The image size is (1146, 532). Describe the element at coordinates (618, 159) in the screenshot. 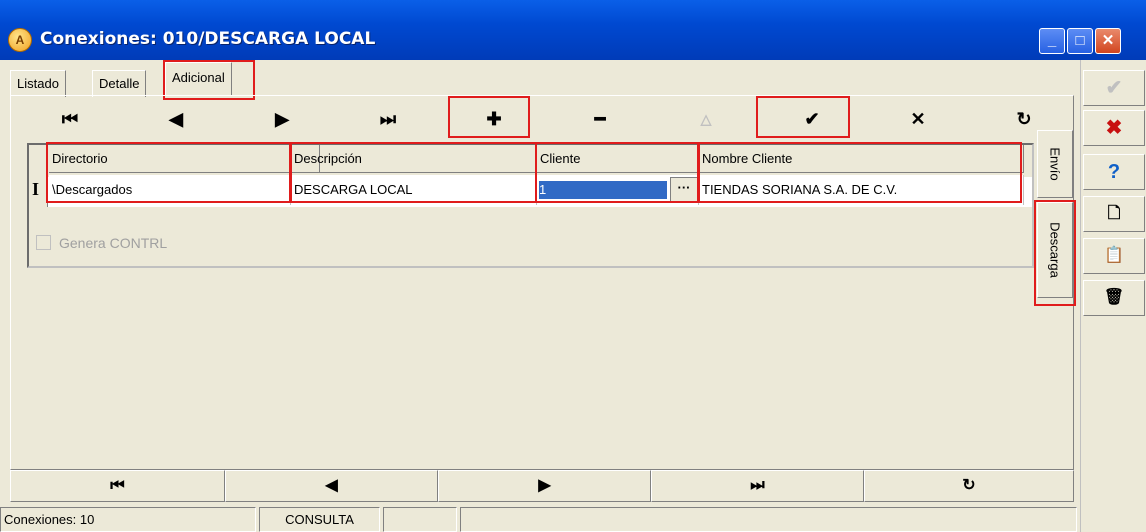

I see `column-header-cliente: Cliente` at that location.